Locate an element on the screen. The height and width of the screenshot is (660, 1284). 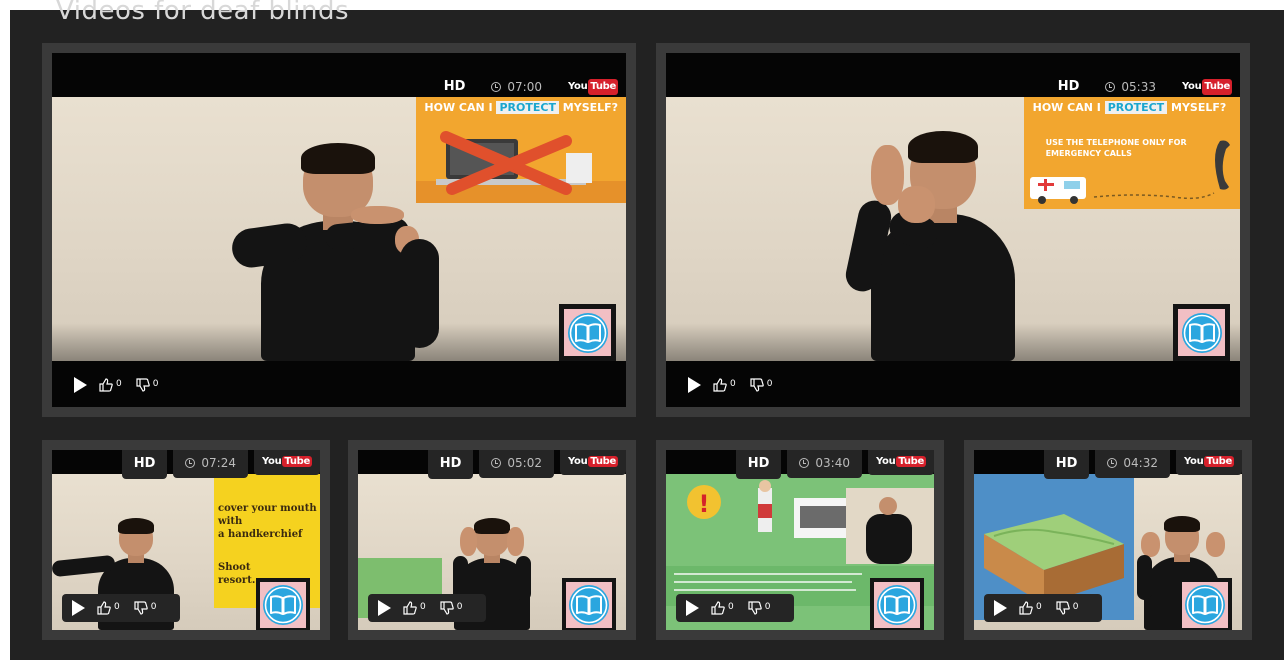
duration: 07:24 is located at coordinates (210, 464).